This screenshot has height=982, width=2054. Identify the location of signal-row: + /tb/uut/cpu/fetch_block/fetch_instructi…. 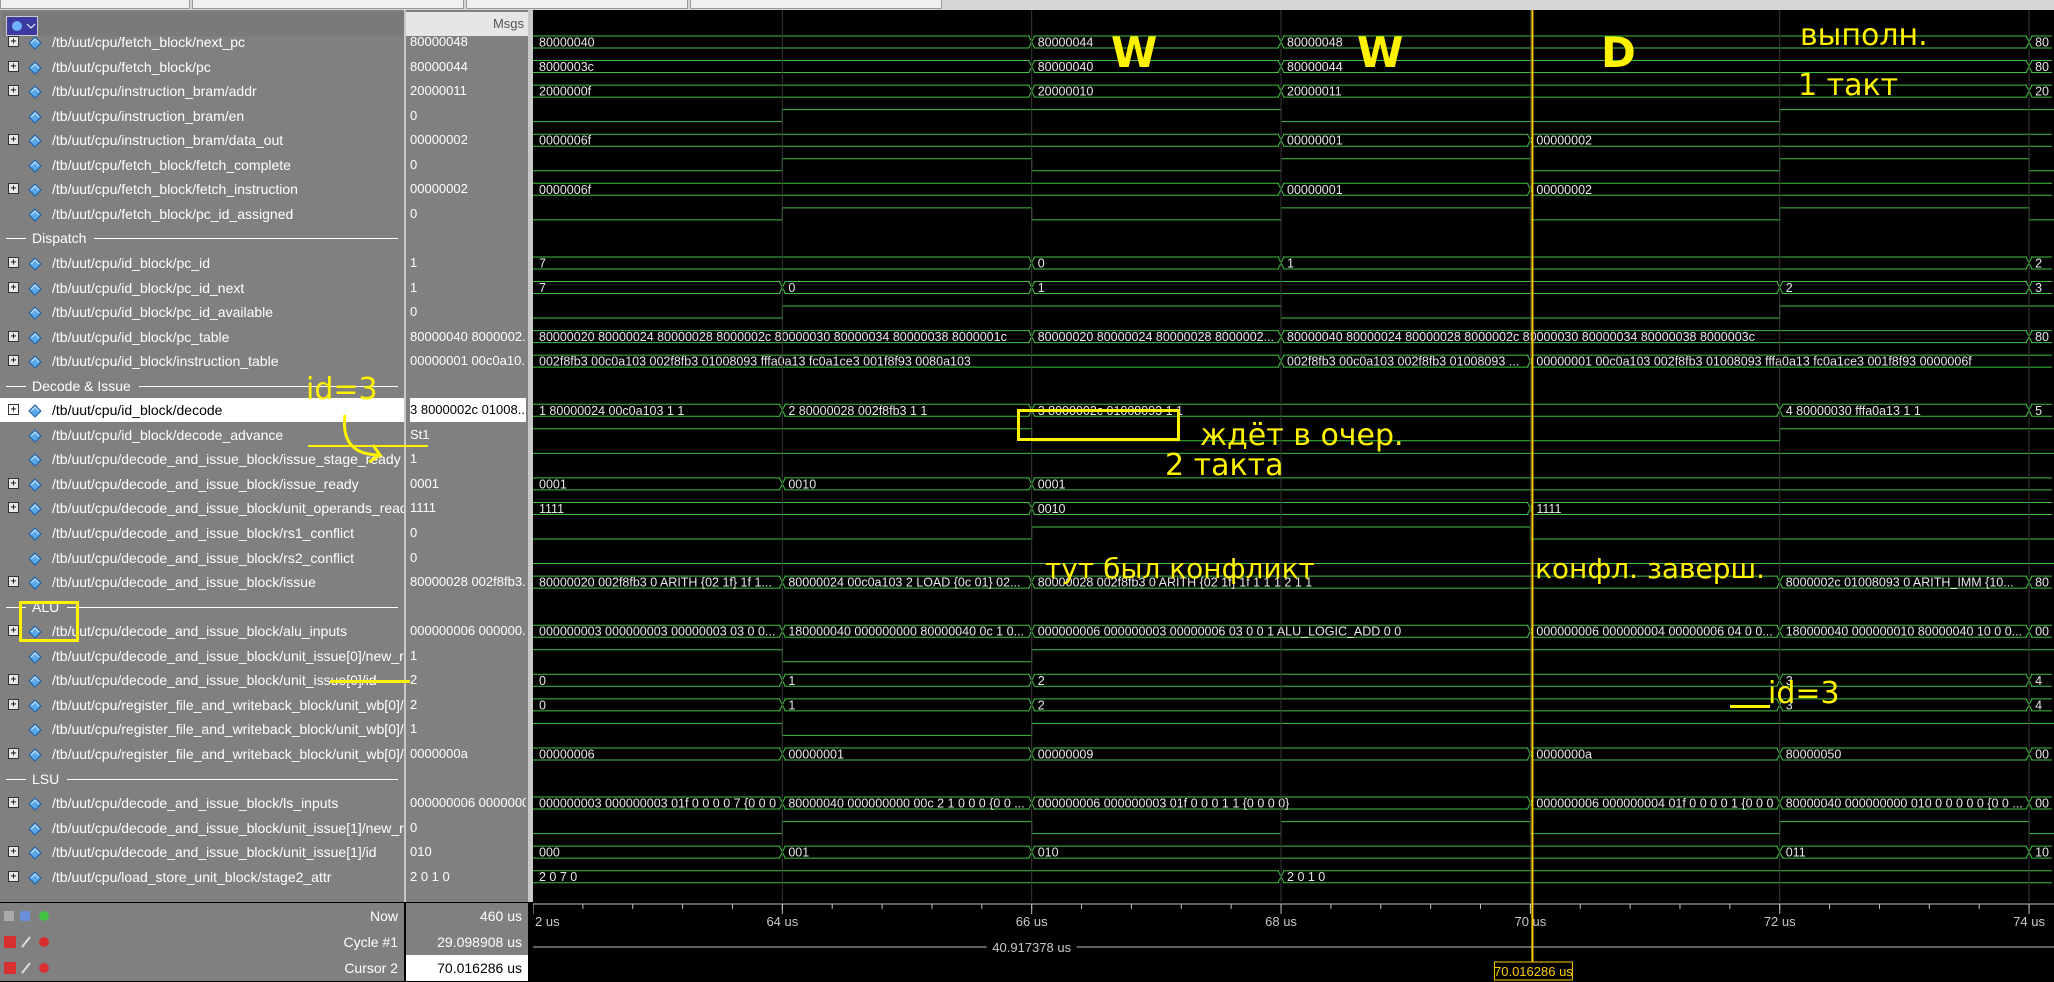
(202, 189).